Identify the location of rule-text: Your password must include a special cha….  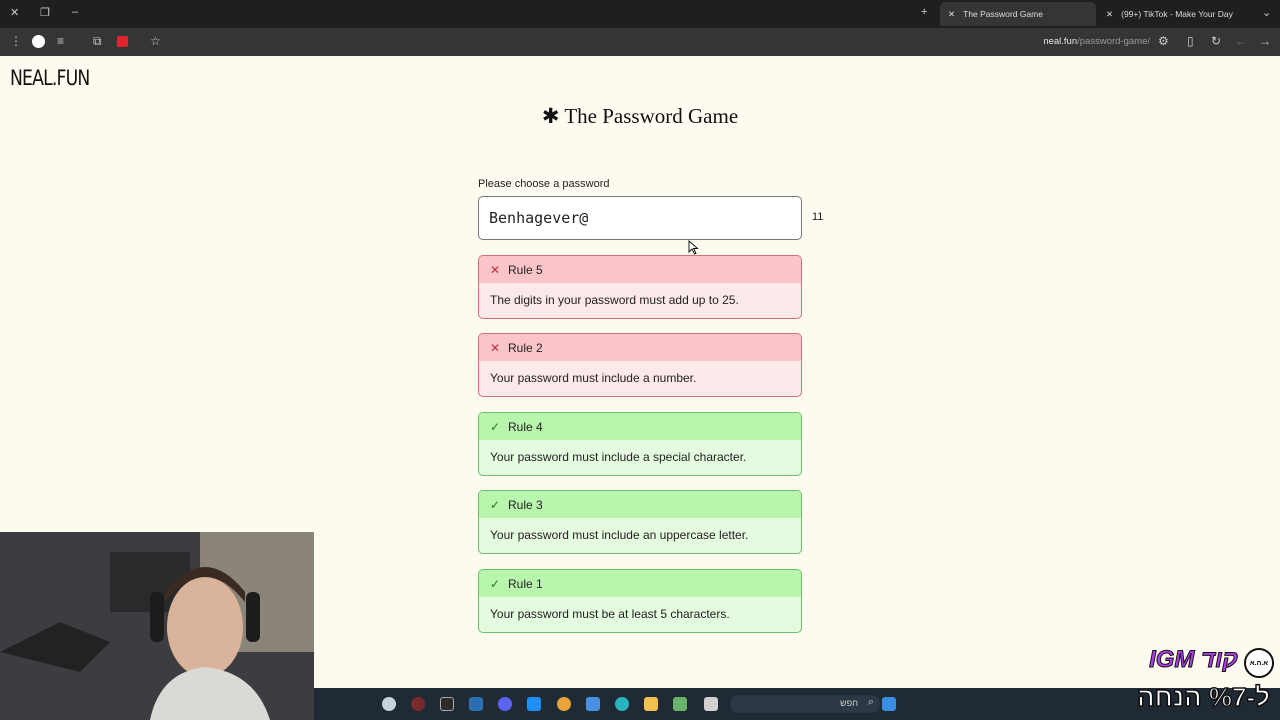
(618, 457).